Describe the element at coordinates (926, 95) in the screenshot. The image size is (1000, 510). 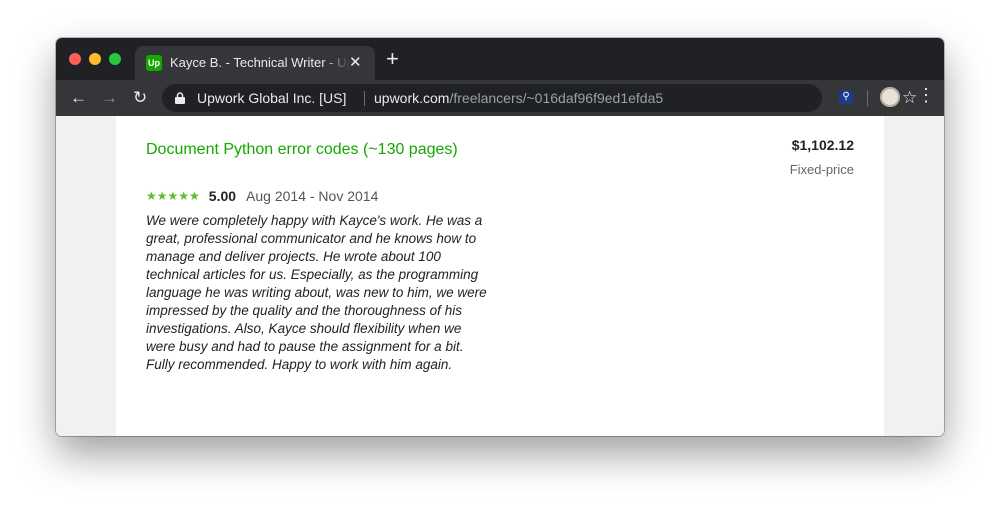
I see `menu-dots-icon: ⋮` at that location.